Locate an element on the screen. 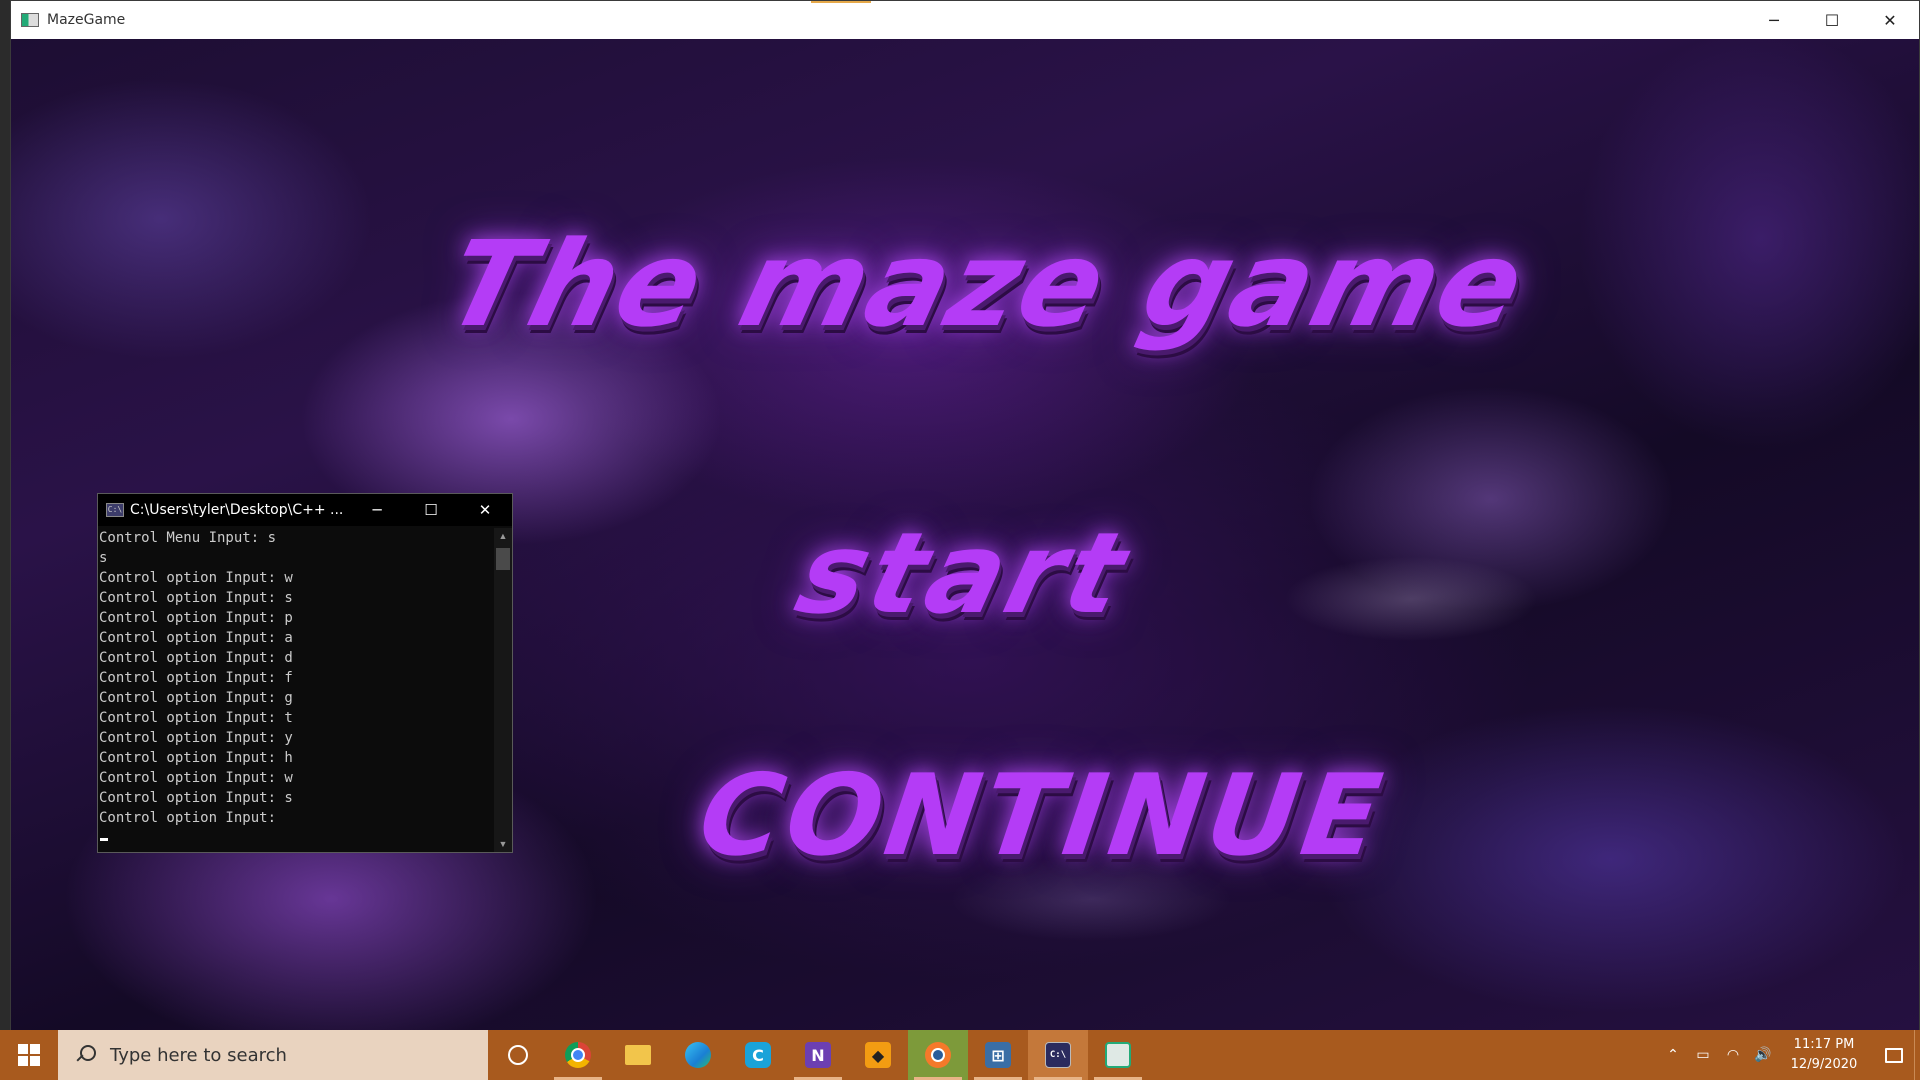 This screenshot has width=1920, height=1080. taskbar-item-edge is located at coordinates (698, 1055).